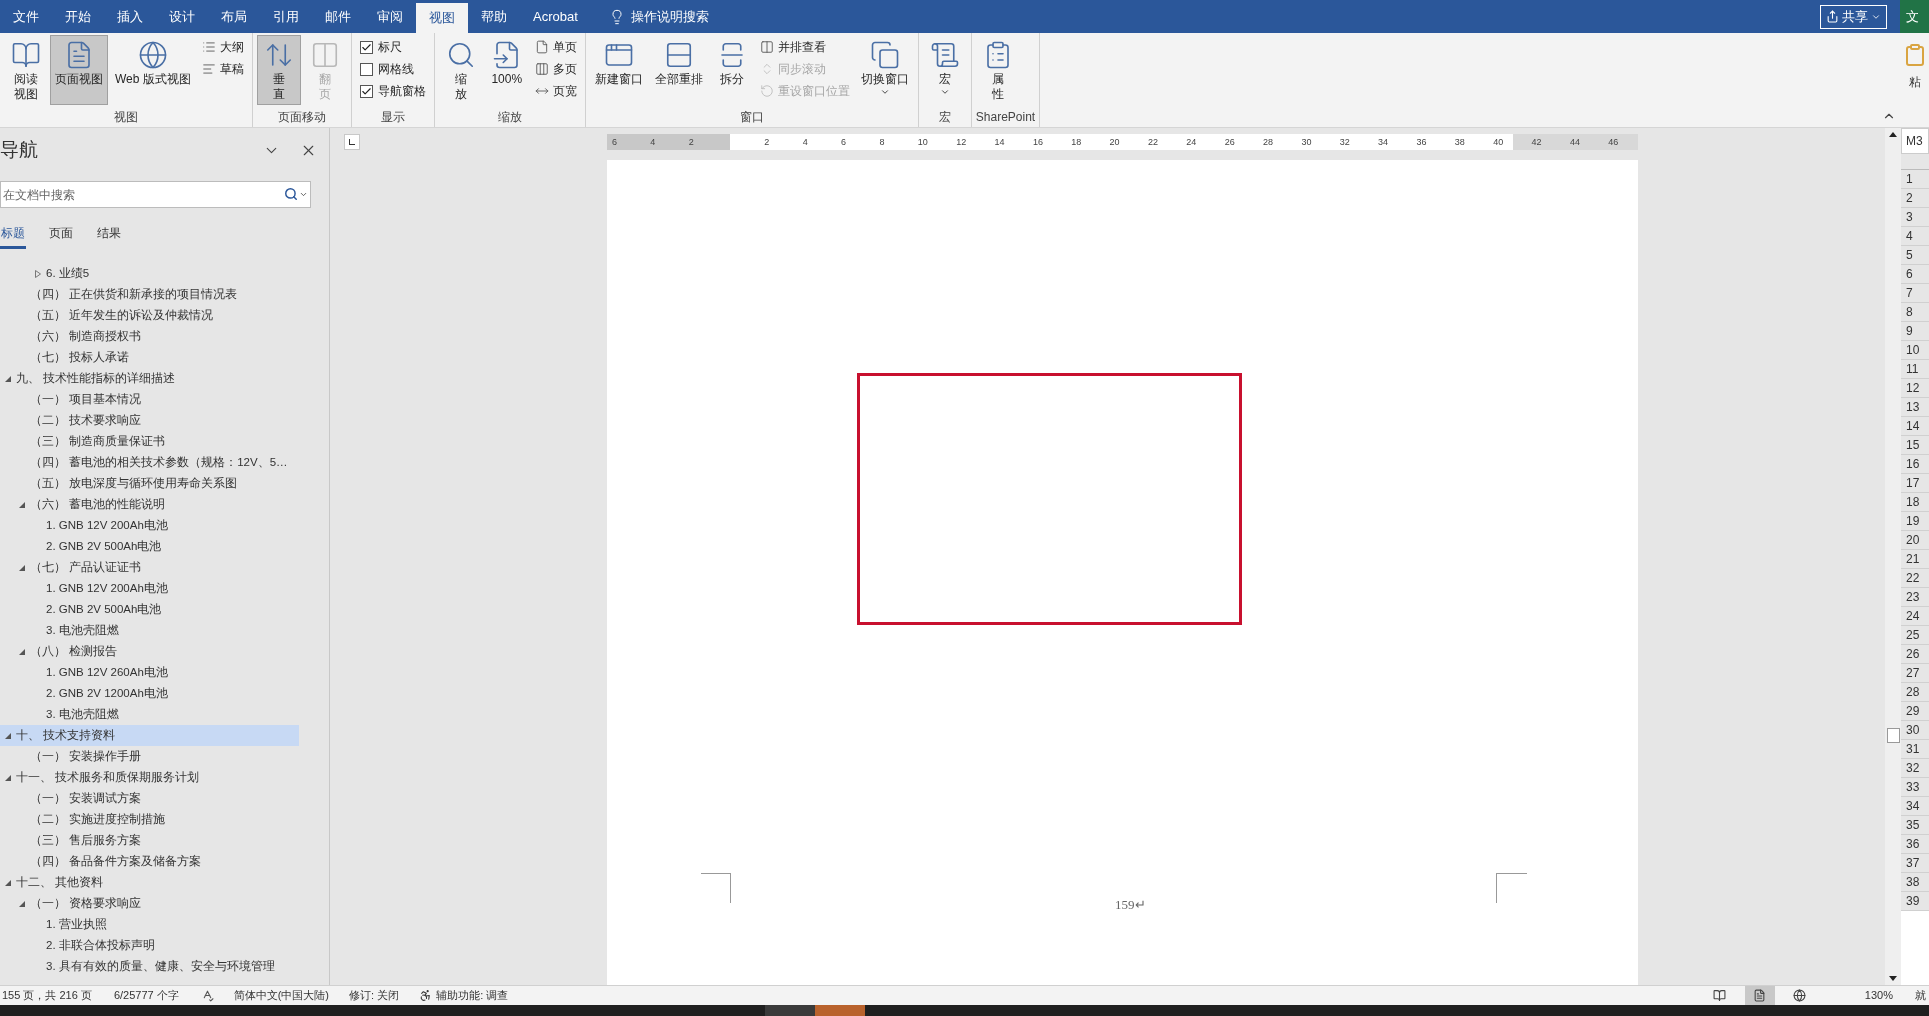 The image size is (1929, 1016). I want to click on ribbon-tab: 审阅, so click(390, 16).